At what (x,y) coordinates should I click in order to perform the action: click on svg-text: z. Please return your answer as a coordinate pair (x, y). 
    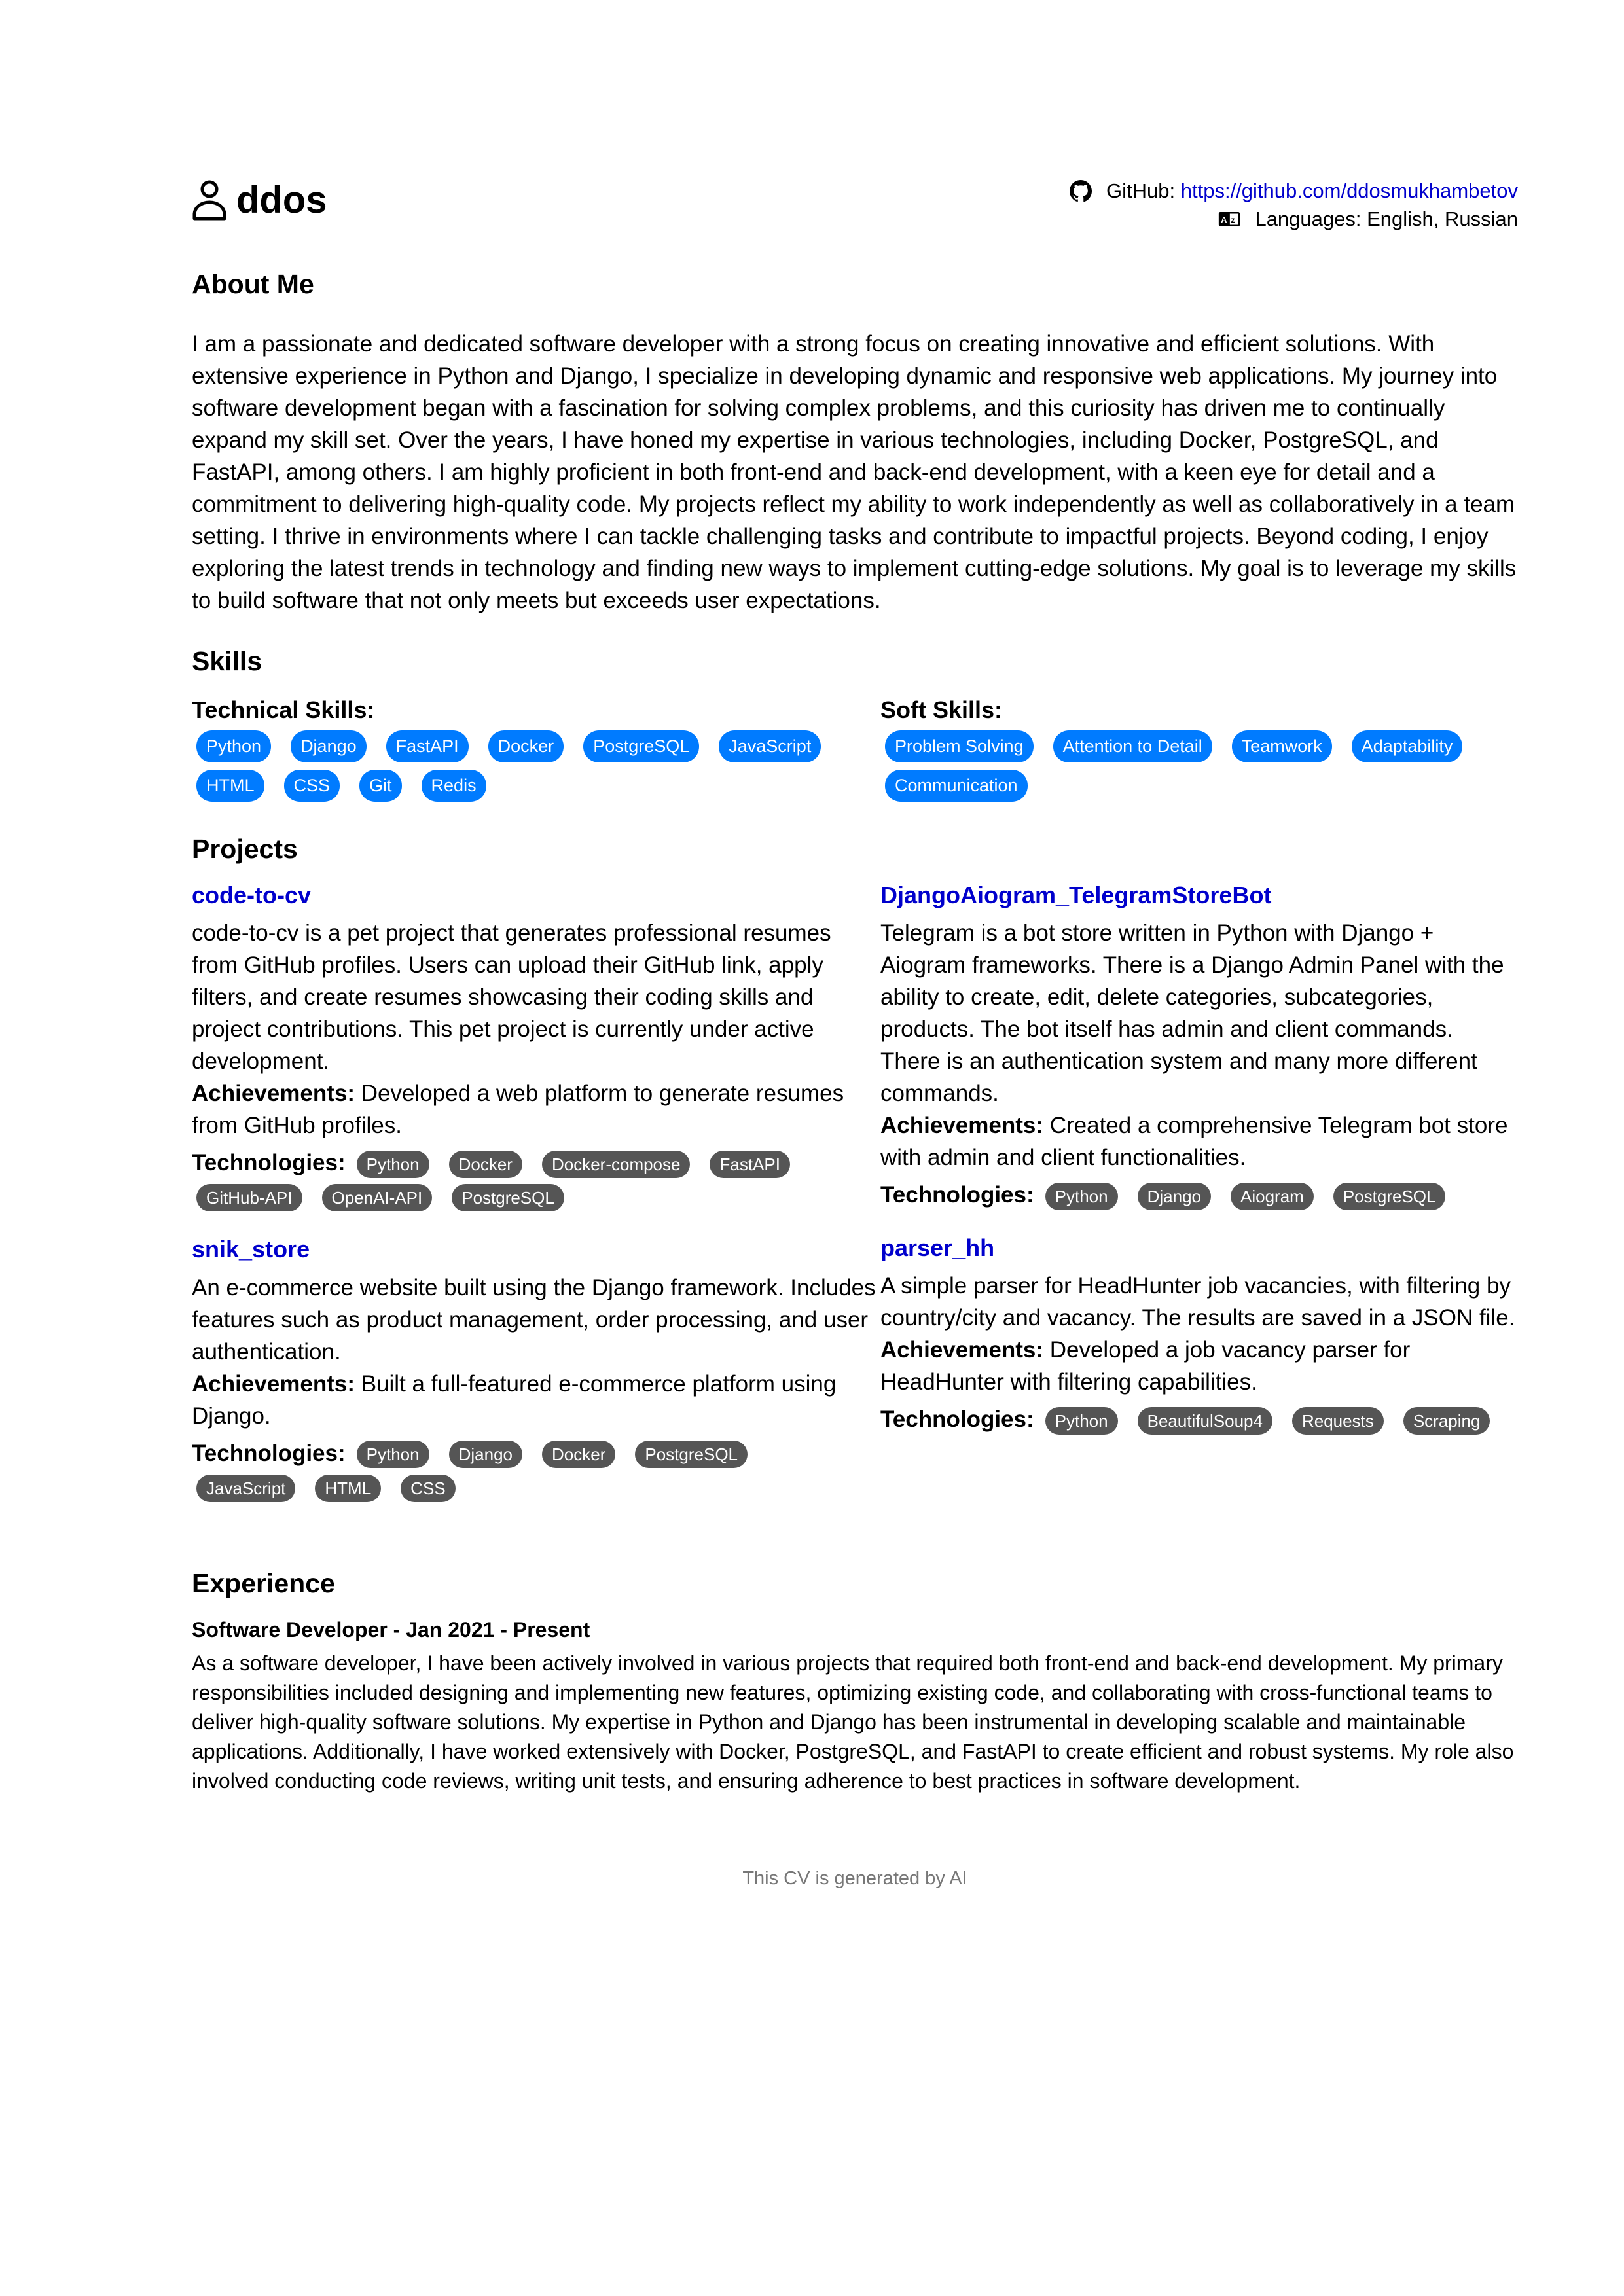
    Looking at the image, I should click on (1233, 219).